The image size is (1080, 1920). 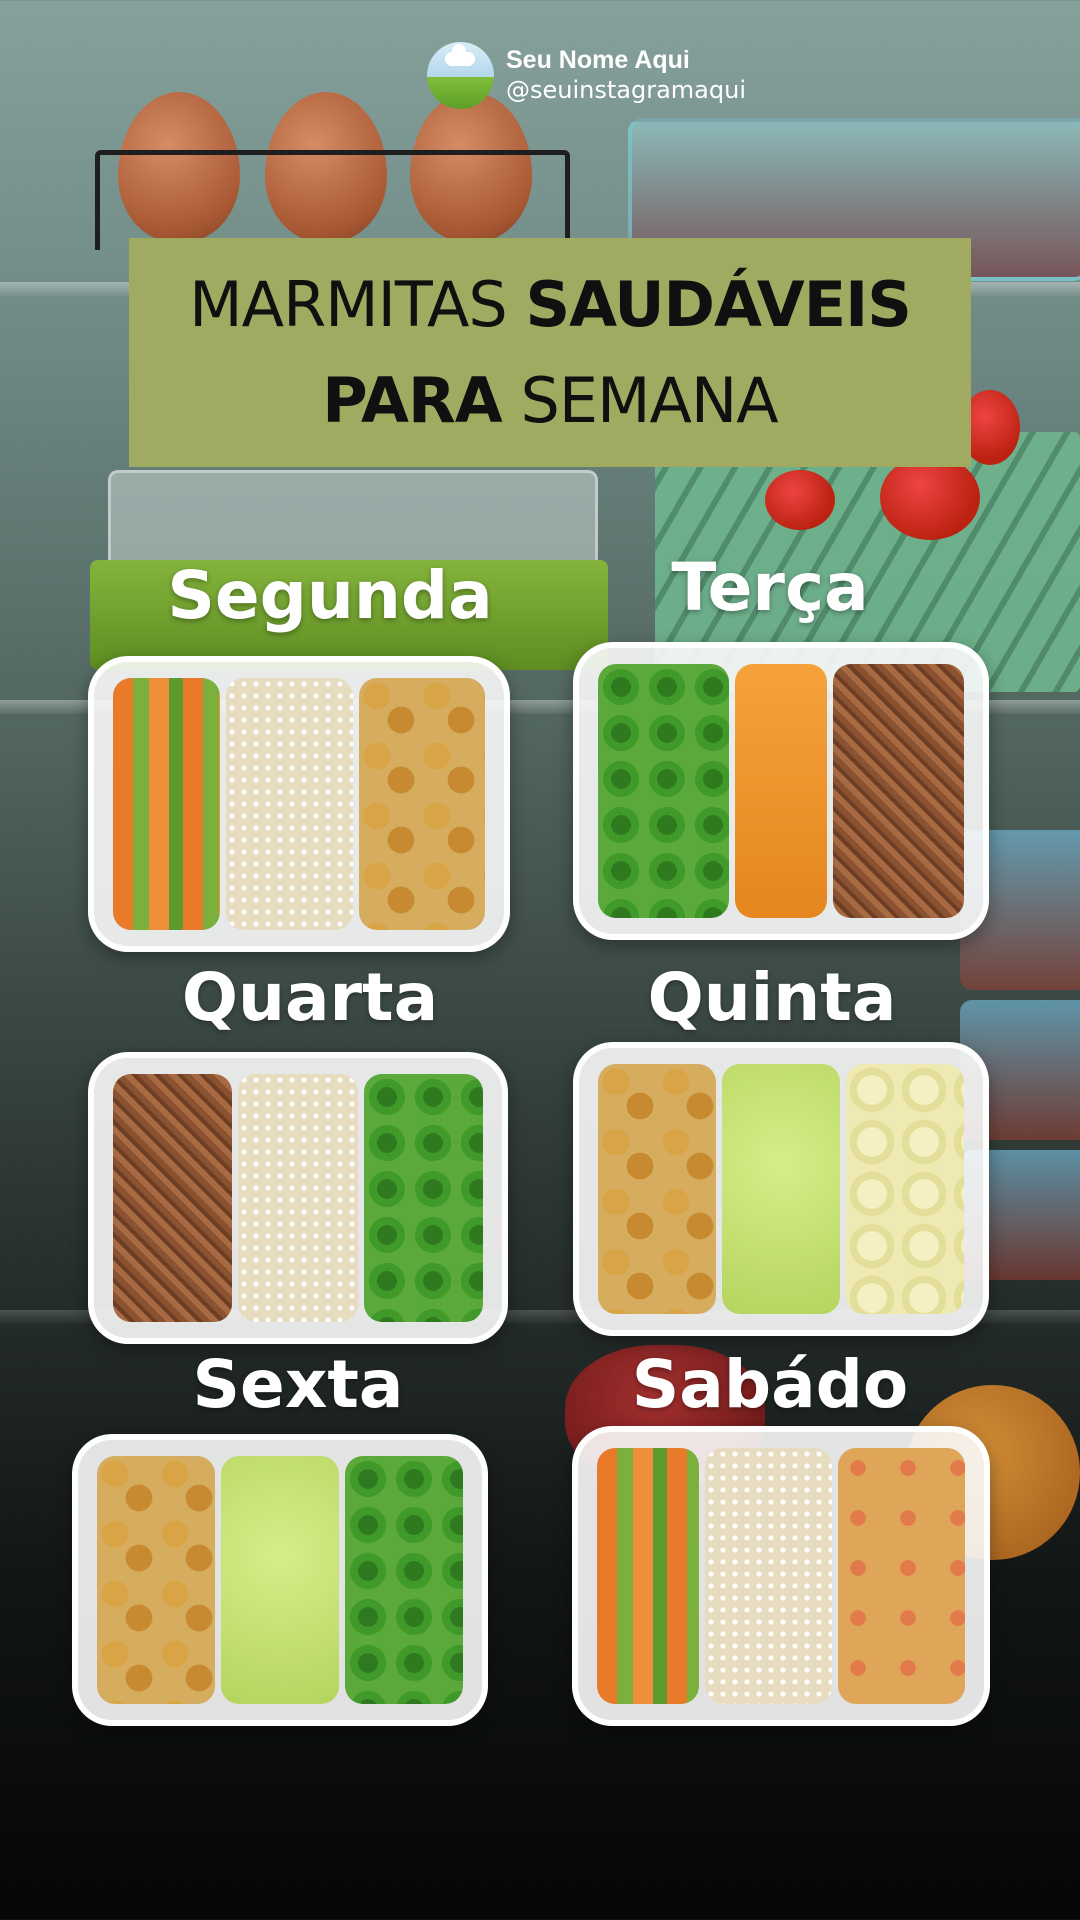 What do you see at coordinates (905, 1189) in the screenshot?
I see `cauliflower` at bounding box center [905, 1189].